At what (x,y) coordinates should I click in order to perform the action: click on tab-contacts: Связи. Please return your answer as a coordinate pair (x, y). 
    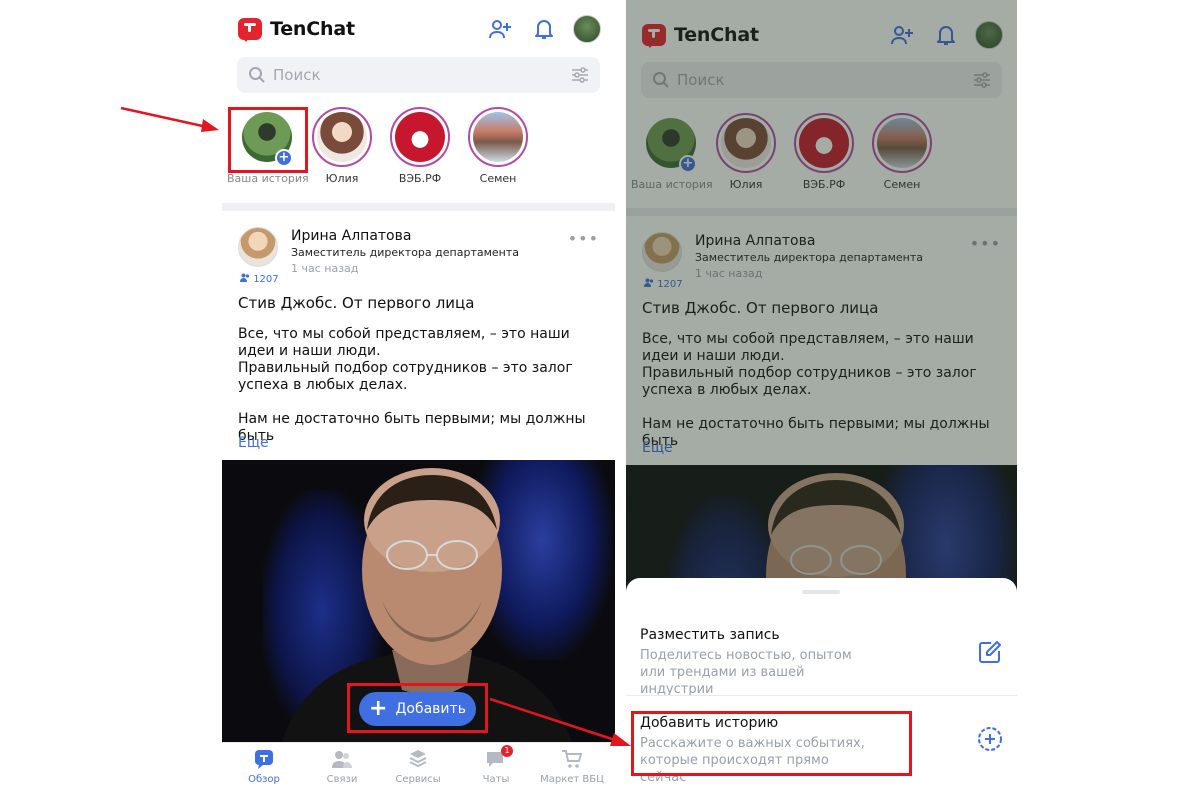
    Looking at the image, I should click on (342, 767).